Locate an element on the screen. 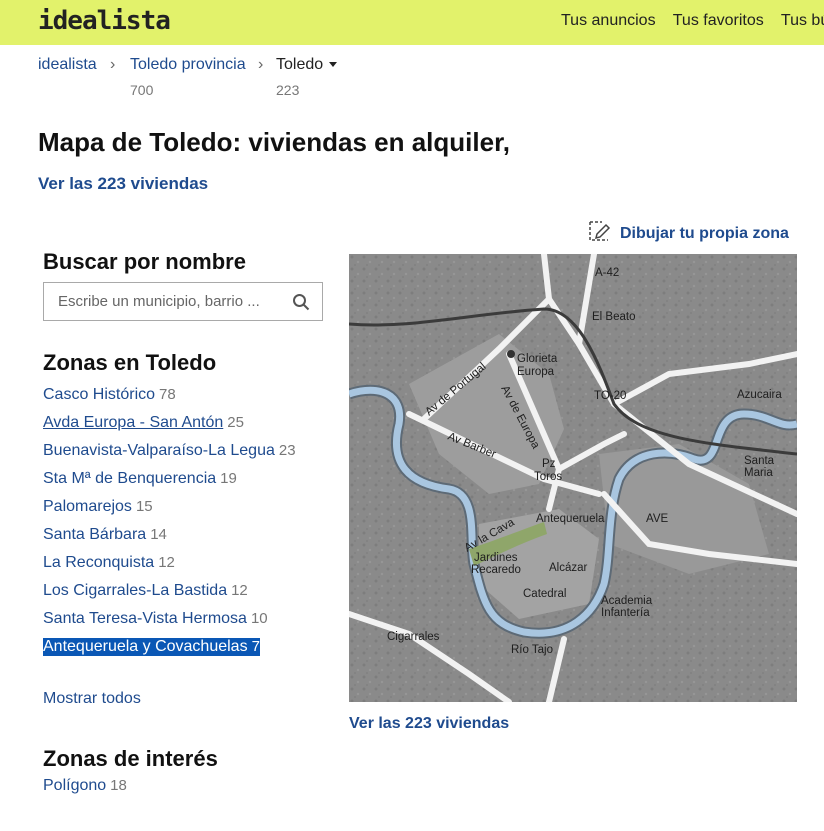 This screenshot has width=824, height=831. map-label-line: Santa is located at coordinates (759, 461).